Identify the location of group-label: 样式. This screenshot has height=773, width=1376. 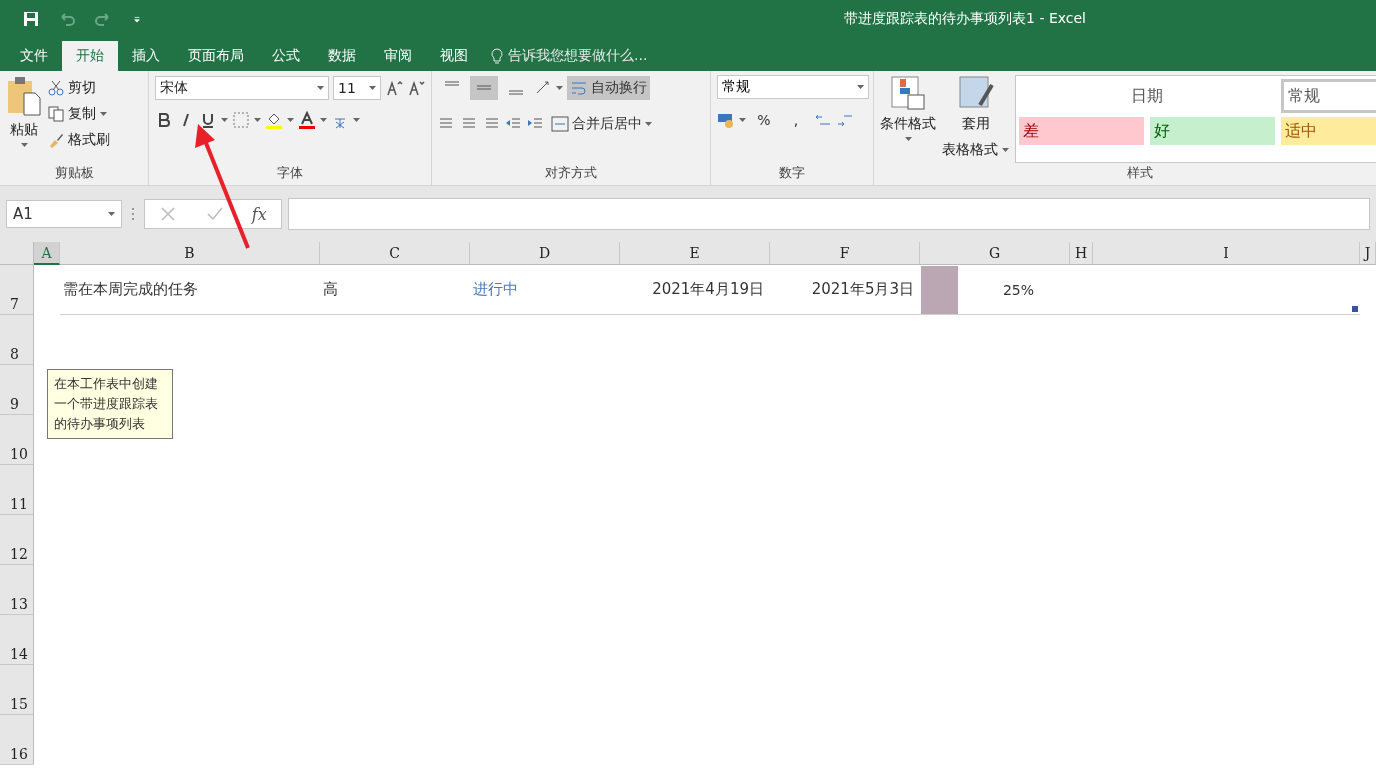
(1140, 173).